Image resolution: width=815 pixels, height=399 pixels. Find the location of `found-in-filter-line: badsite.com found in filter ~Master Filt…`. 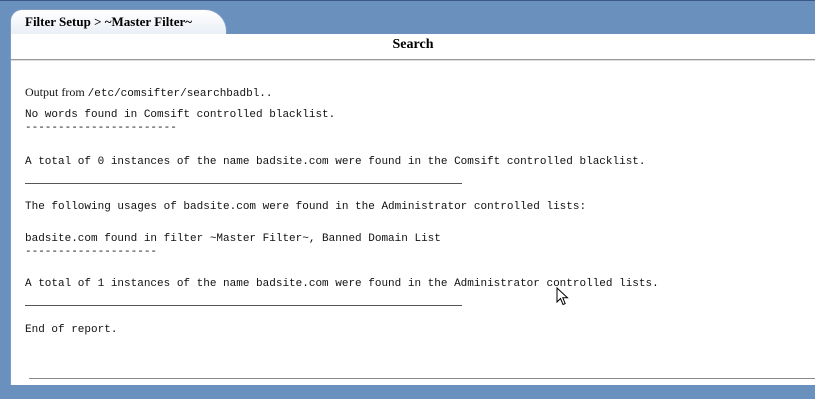

found-in-filter-line: badsite.com found in filter ~Master Filt… is located at coordinates (233, 239).